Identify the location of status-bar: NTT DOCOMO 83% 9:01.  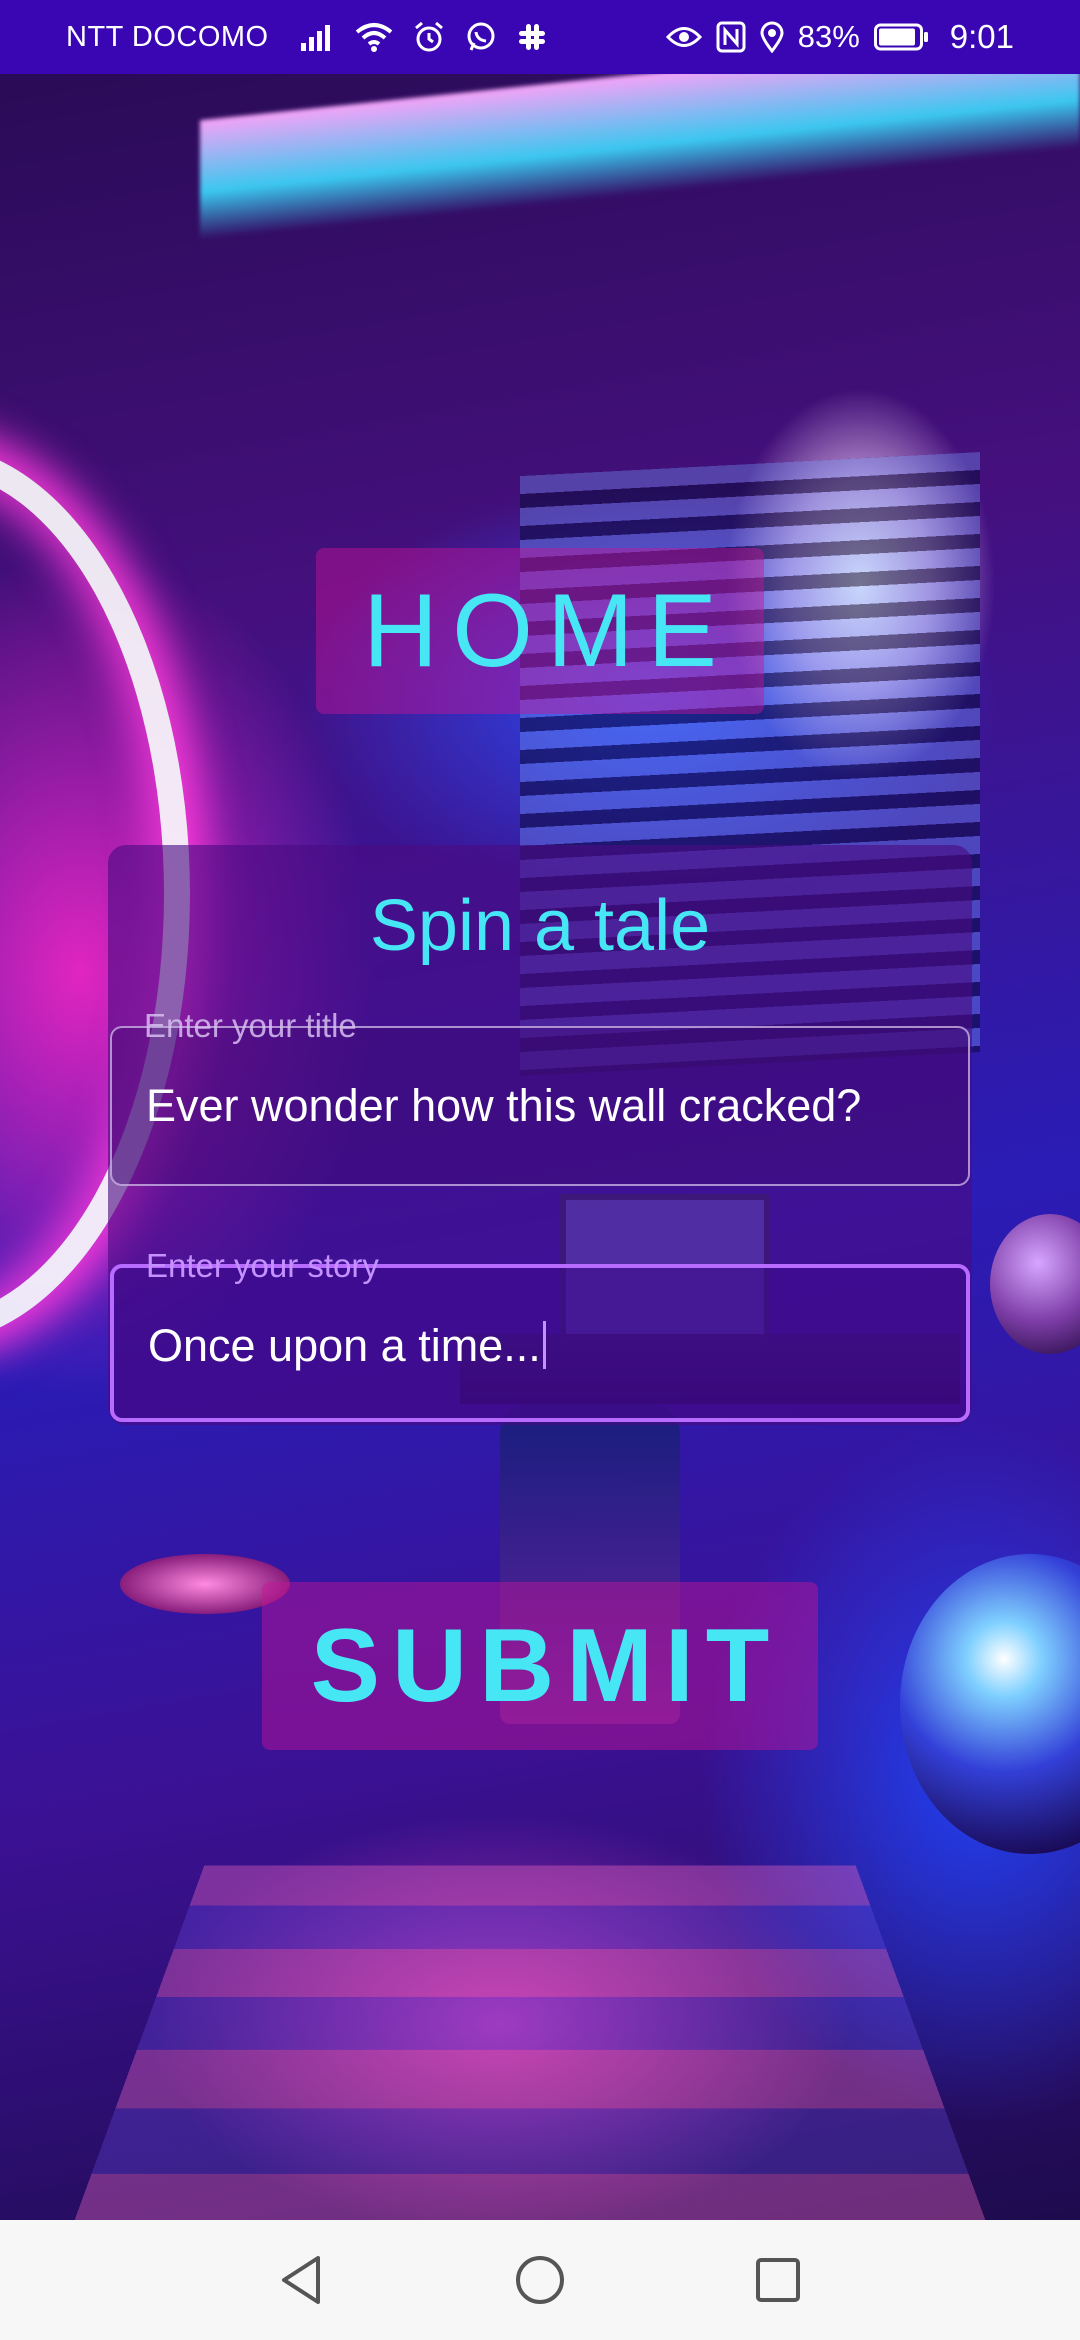
(540, 37).